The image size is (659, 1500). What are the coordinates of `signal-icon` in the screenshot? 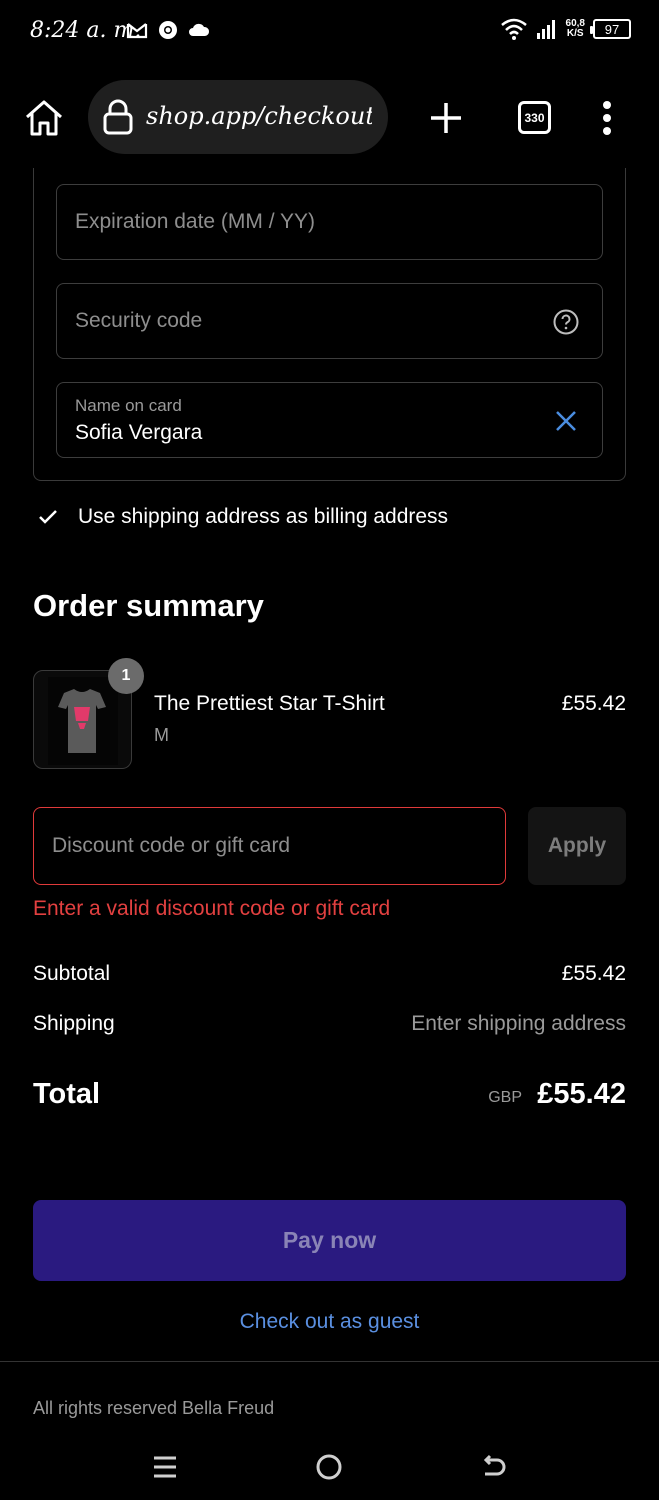 It's located at (545, 29).